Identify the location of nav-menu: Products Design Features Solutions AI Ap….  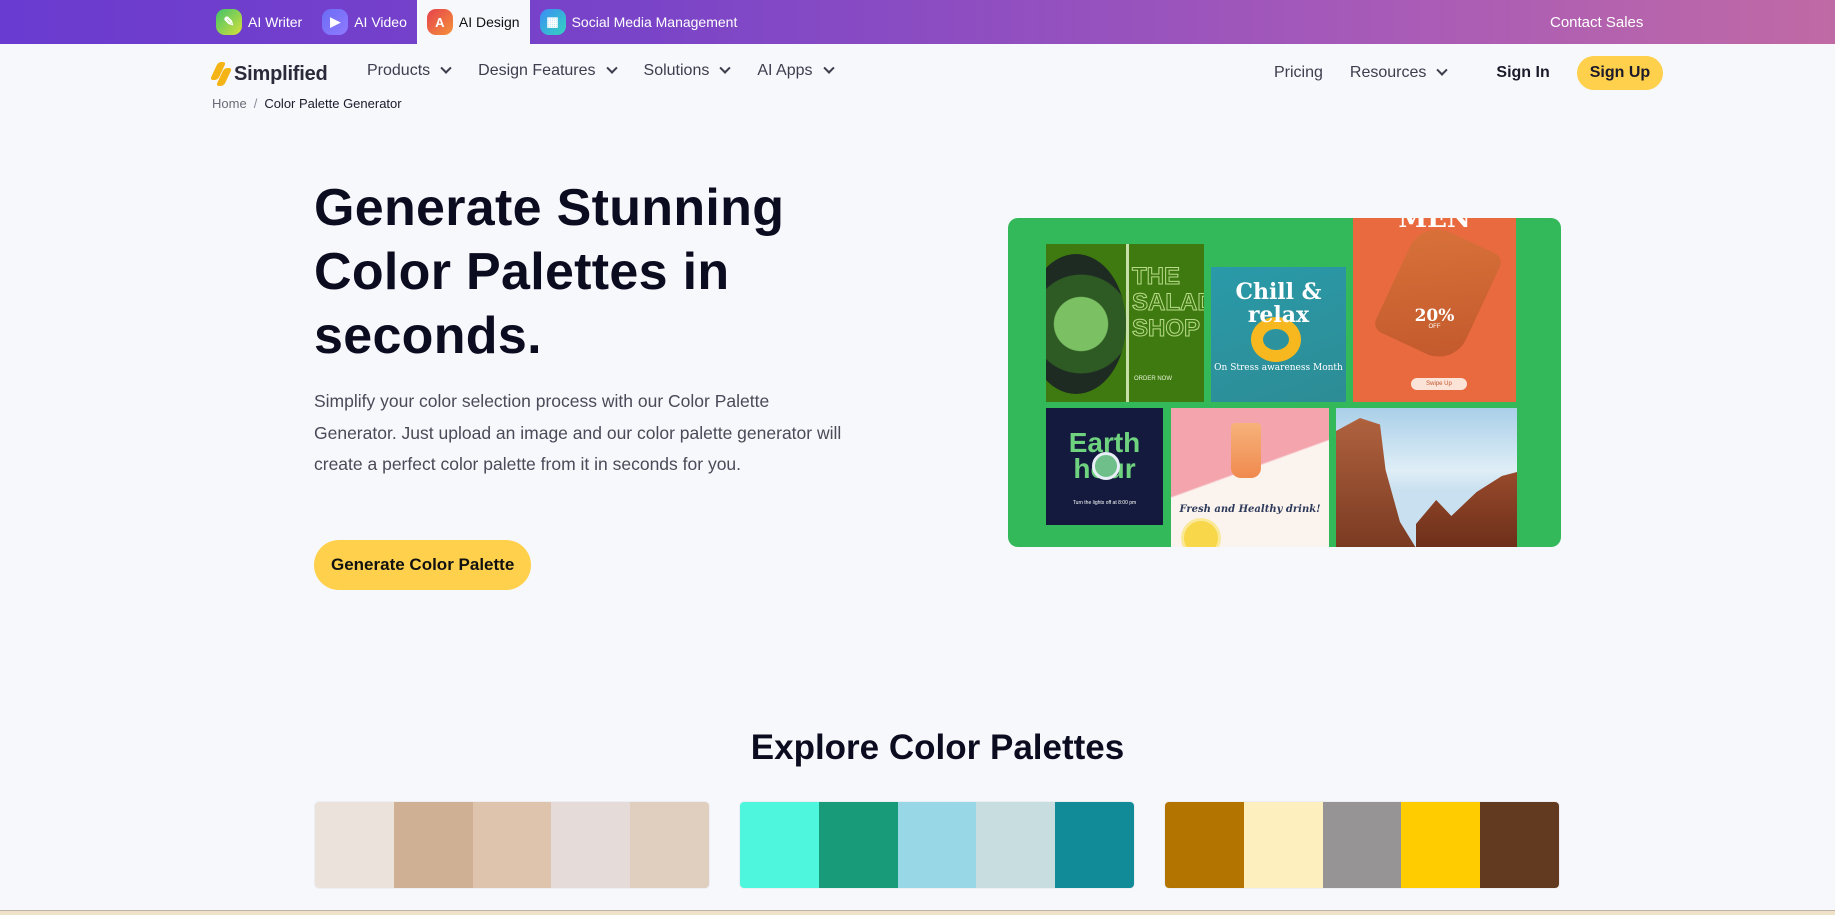
(601, 71).